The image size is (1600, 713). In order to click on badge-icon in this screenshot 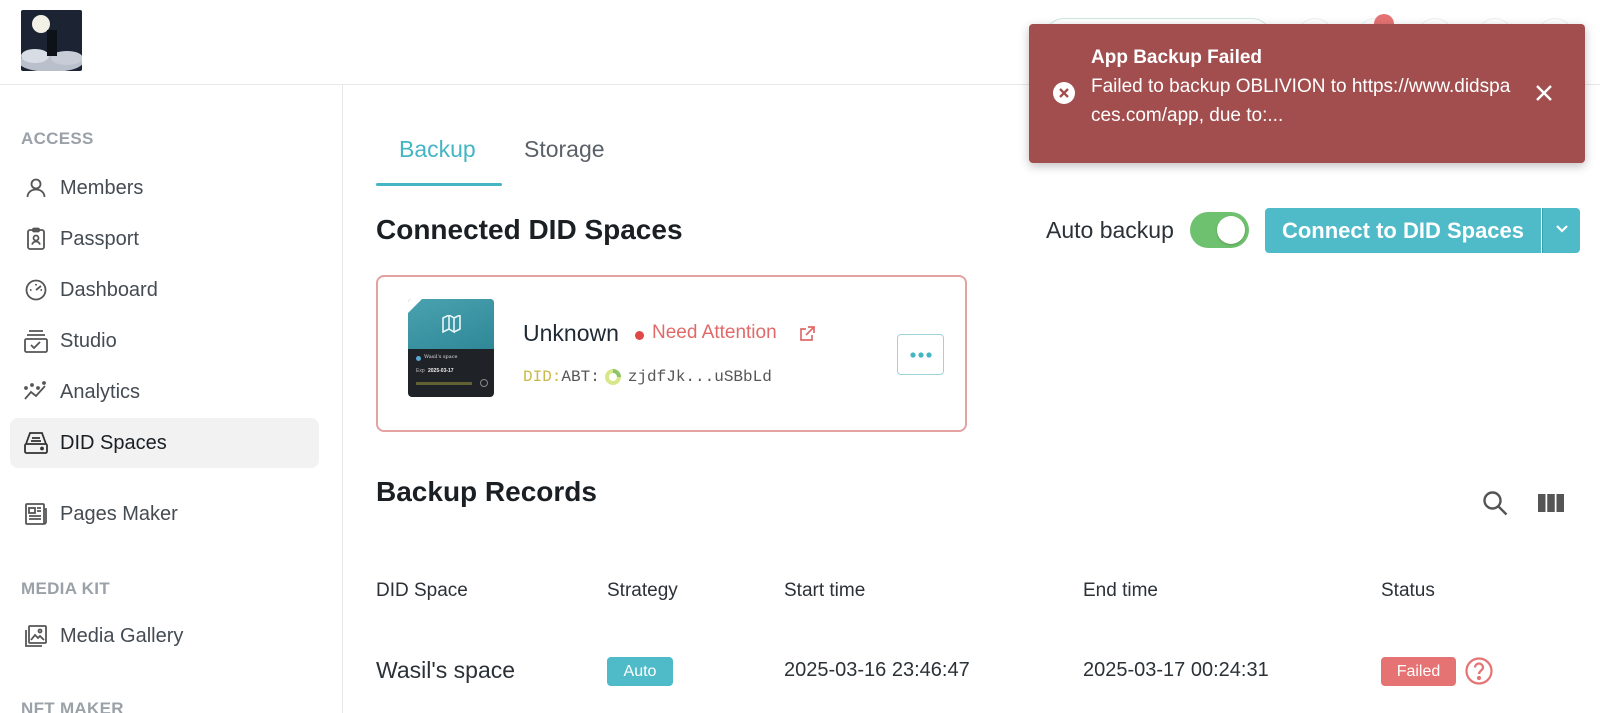, I will do `click(36, 239)`.